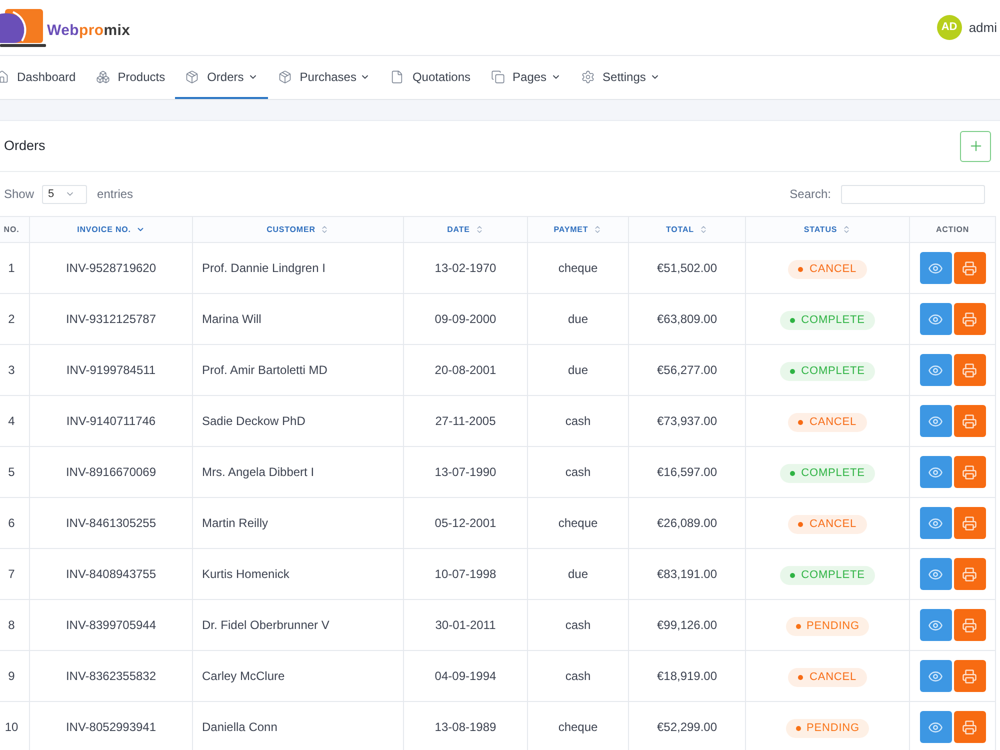 Image resolution: width=1000 pixels, height=750 pixels. I want to click on add-button, so click(975, 146).